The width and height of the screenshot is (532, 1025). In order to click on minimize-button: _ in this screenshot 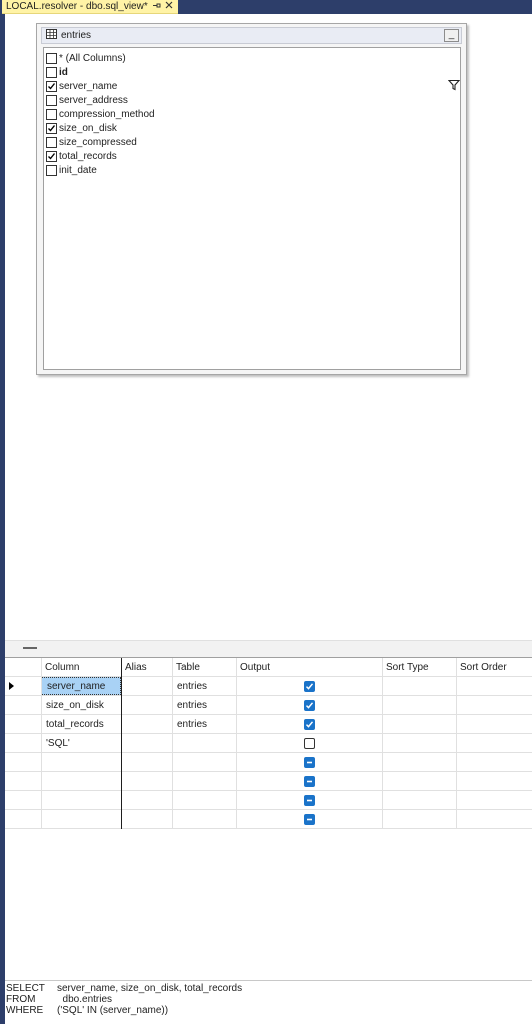, I will do `click(451, 35)`.